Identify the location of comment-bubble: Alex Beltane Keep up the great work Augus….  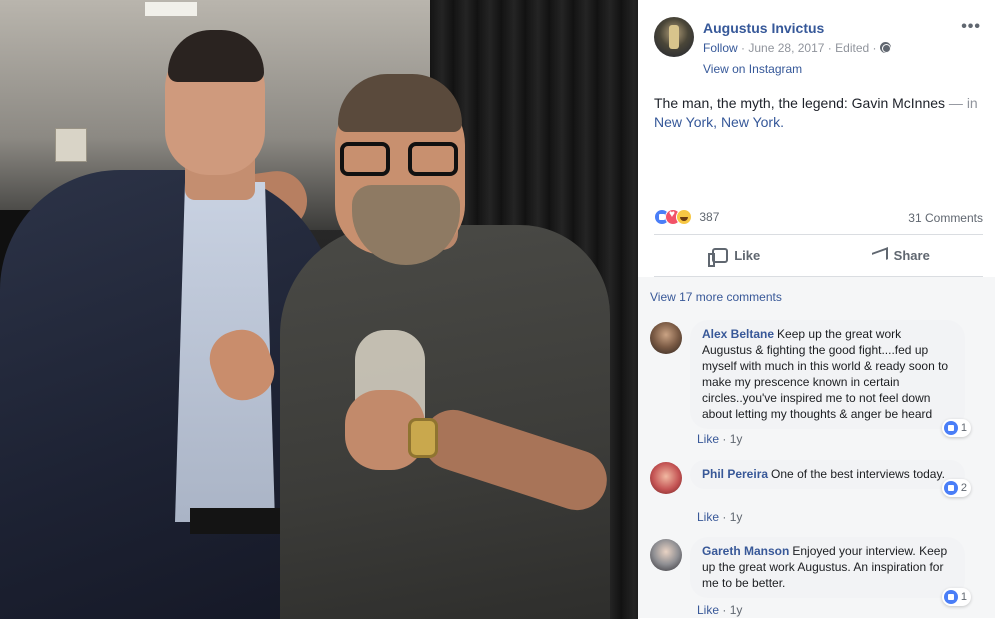
(830, 378).